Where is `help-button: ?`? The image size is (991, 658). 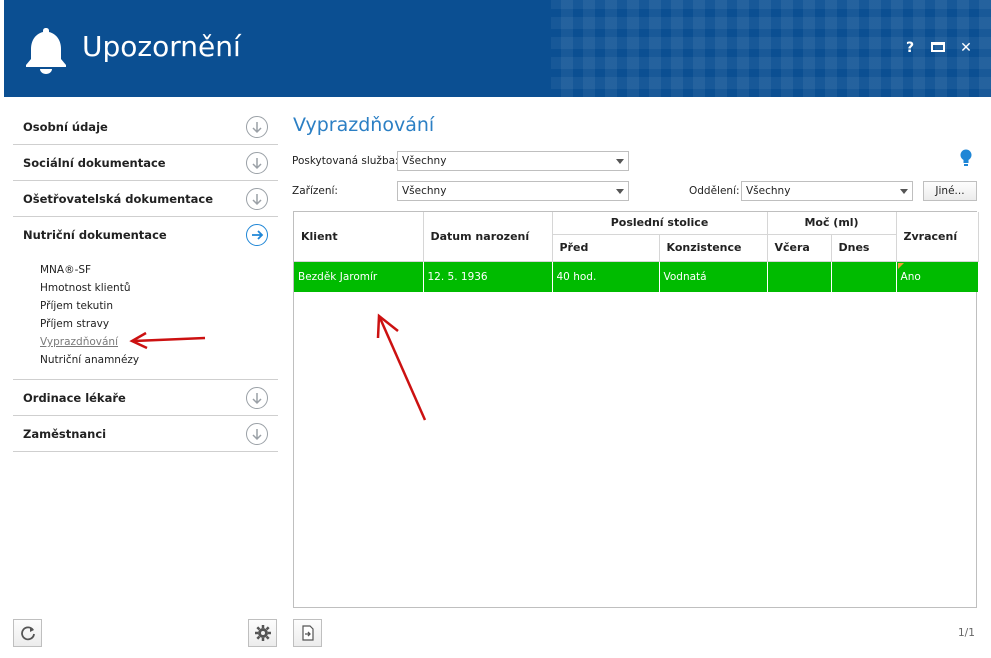
help-button: ? is located at coordinates (910, 48).